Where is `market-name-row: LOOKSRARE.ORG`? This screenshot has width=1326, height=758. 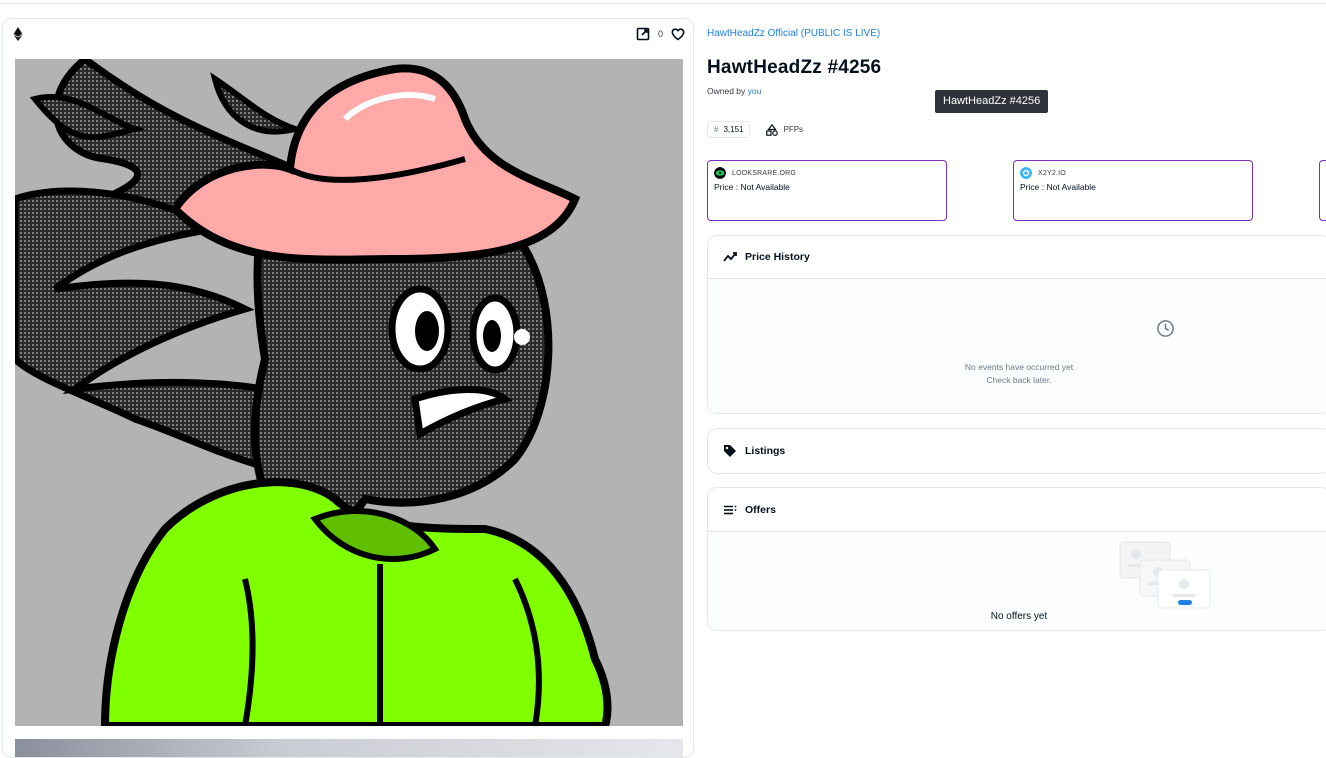
market-name-row: LOOKSRARE.ORG is located at coordinates (827, 173).